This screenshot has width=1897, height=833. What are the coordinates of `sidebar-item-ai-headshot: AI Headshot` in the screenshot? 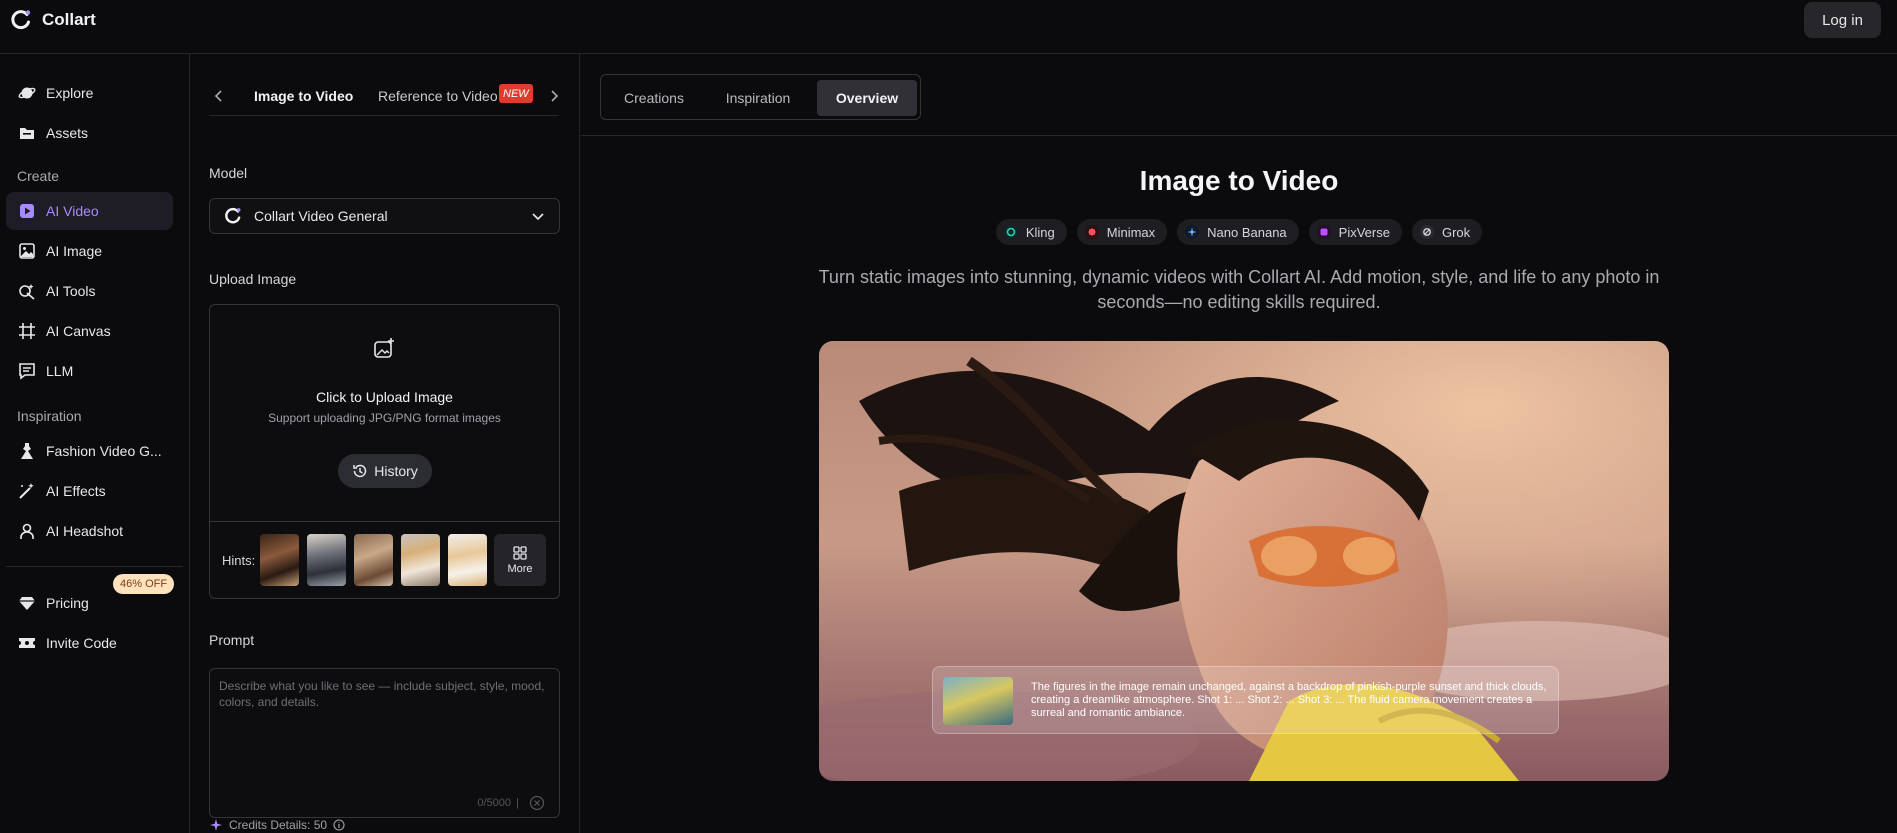 It's located at (89, 531).